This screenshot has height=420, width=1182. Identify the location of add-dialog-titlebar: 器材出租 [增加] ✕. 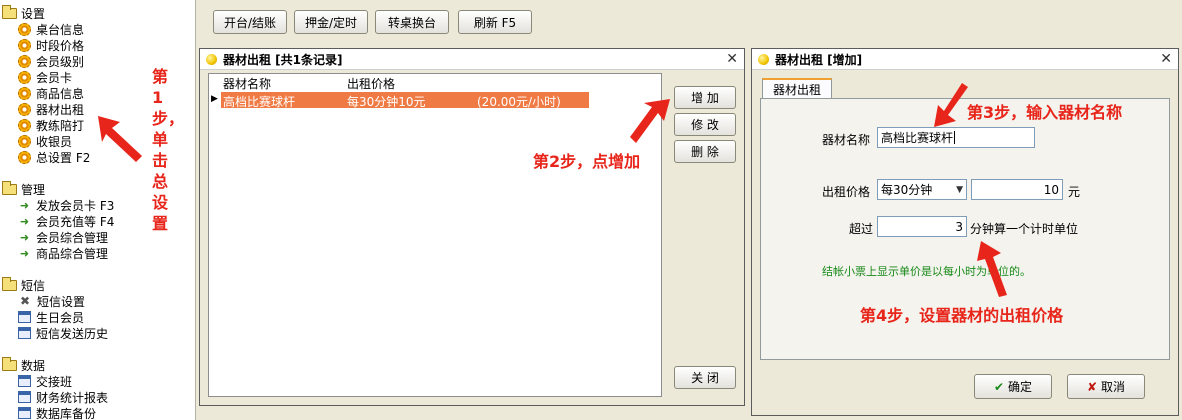
(965, 59).